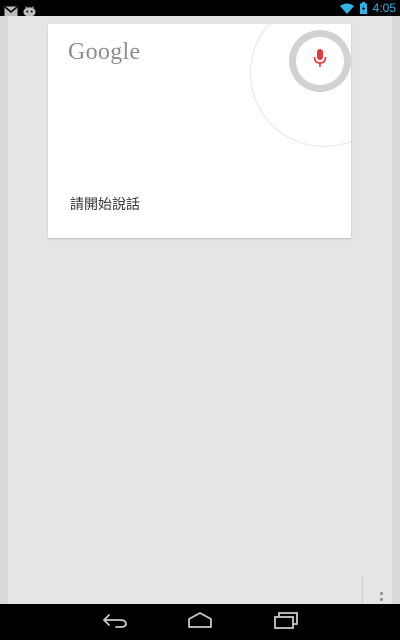 This screenshot has width=400, height=640. What do you see at coordinates (104, 52) in the screenshot?
I see `google-logo: Google` at bounding box center [104, 52].